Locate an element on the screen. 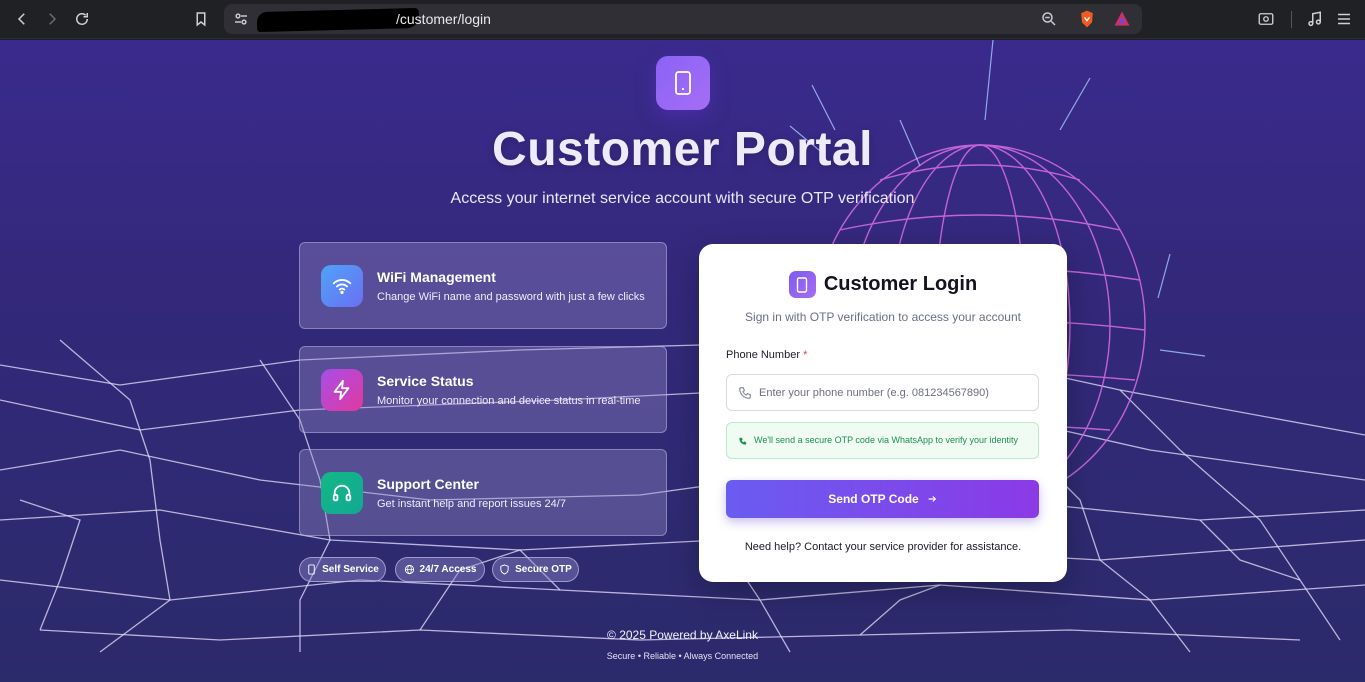 The height and width of the screenshot is (682, 1365). footer-tagline: Secure • Reliable • Always Connected is located at coordinates (682, 656).